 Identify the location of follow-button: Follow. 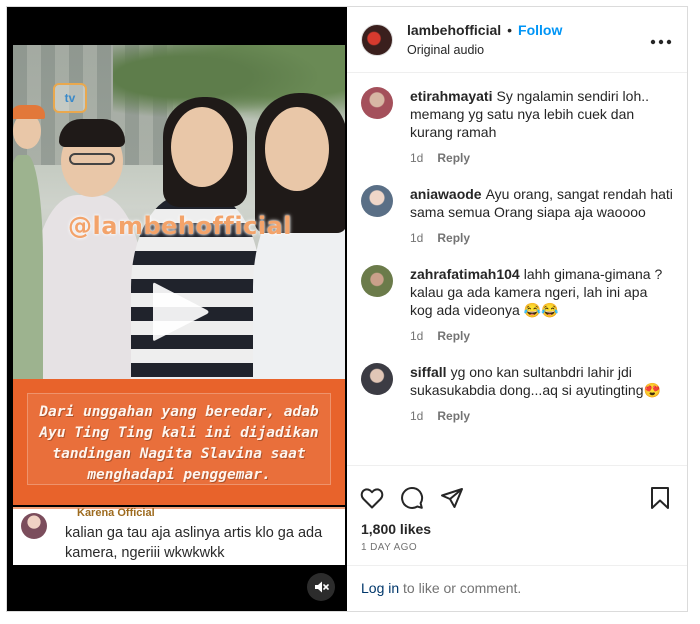
(540, 30).